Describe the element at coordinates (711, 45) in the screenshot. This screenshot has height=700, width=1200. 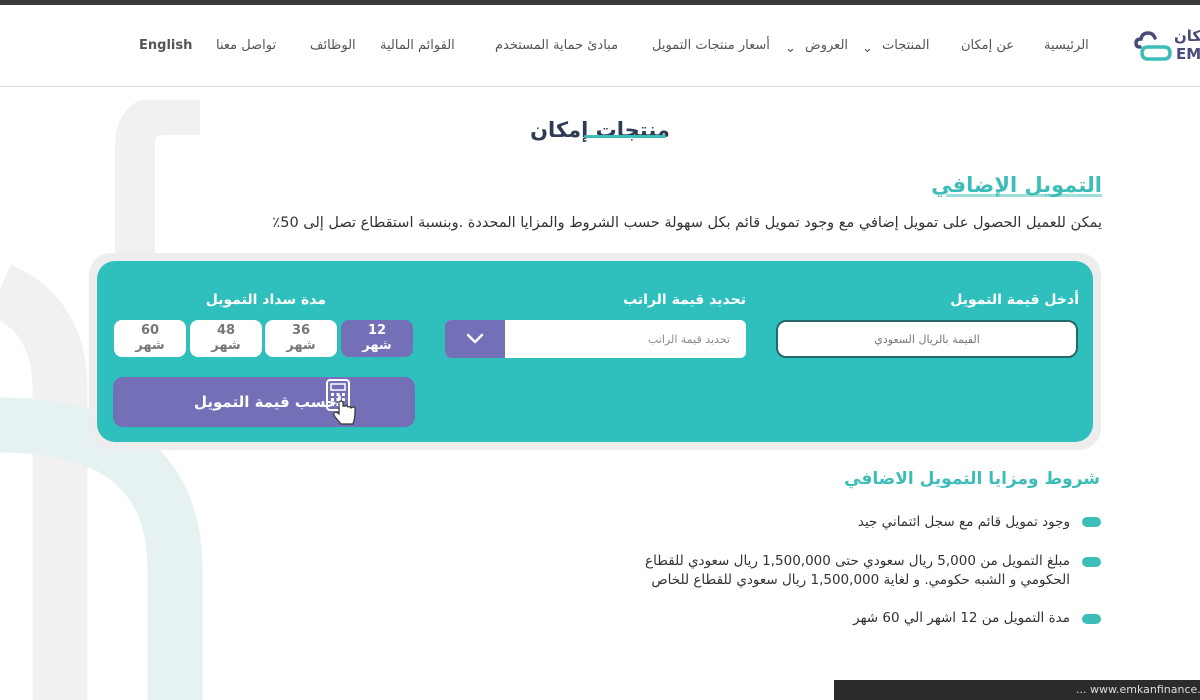
I see `nav-prices: أسعار منتجات التمويل` at that location.